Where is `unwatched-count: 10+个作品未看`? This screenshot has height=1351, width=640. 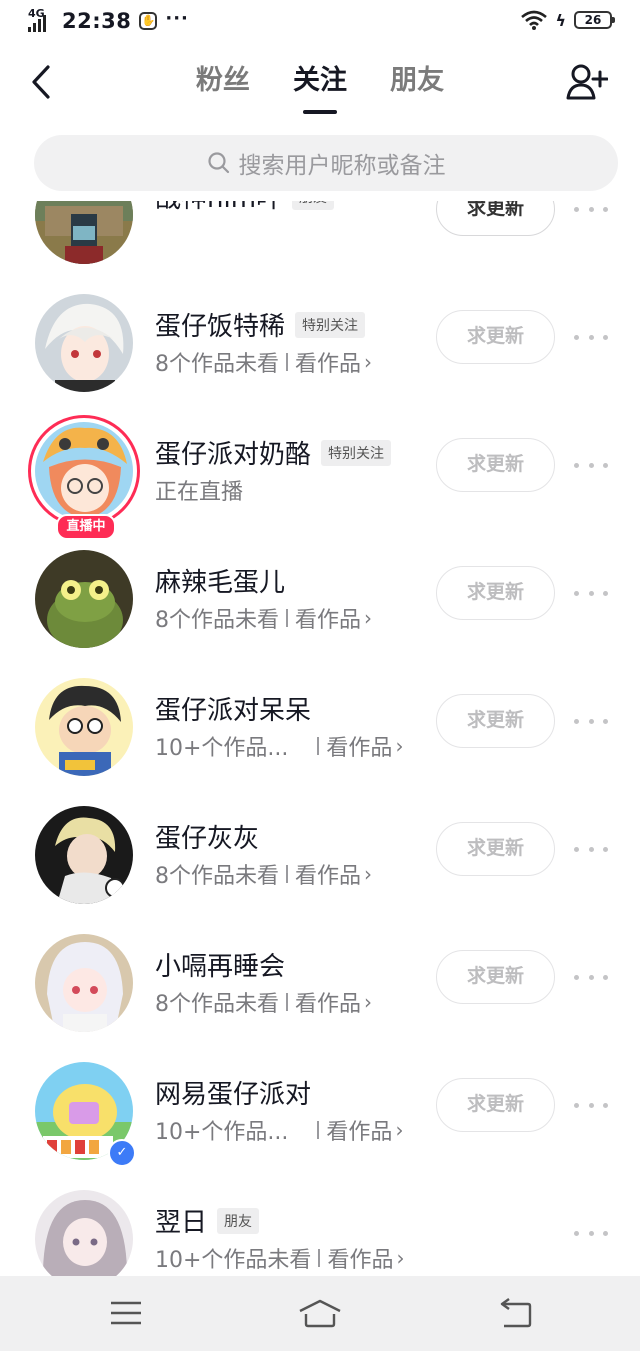 unwatched-count: 10+个作品未看 is located at coordinates (233, 1260).